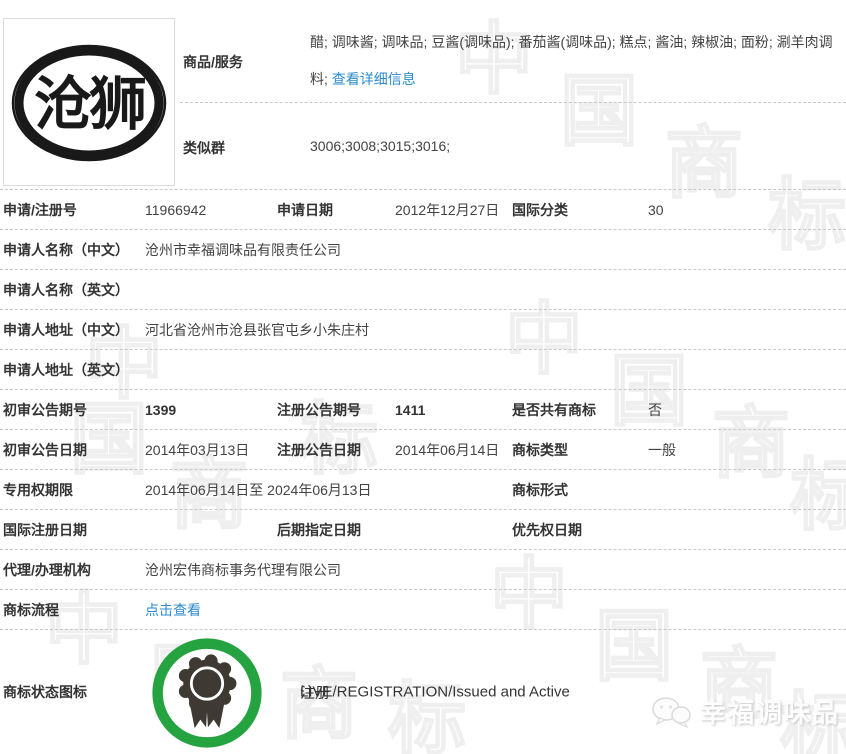 This screenshot has width=846, height=754. I want to click on table-row-applicant-address-en: 申请人地址（英文）, so click(423, 370).